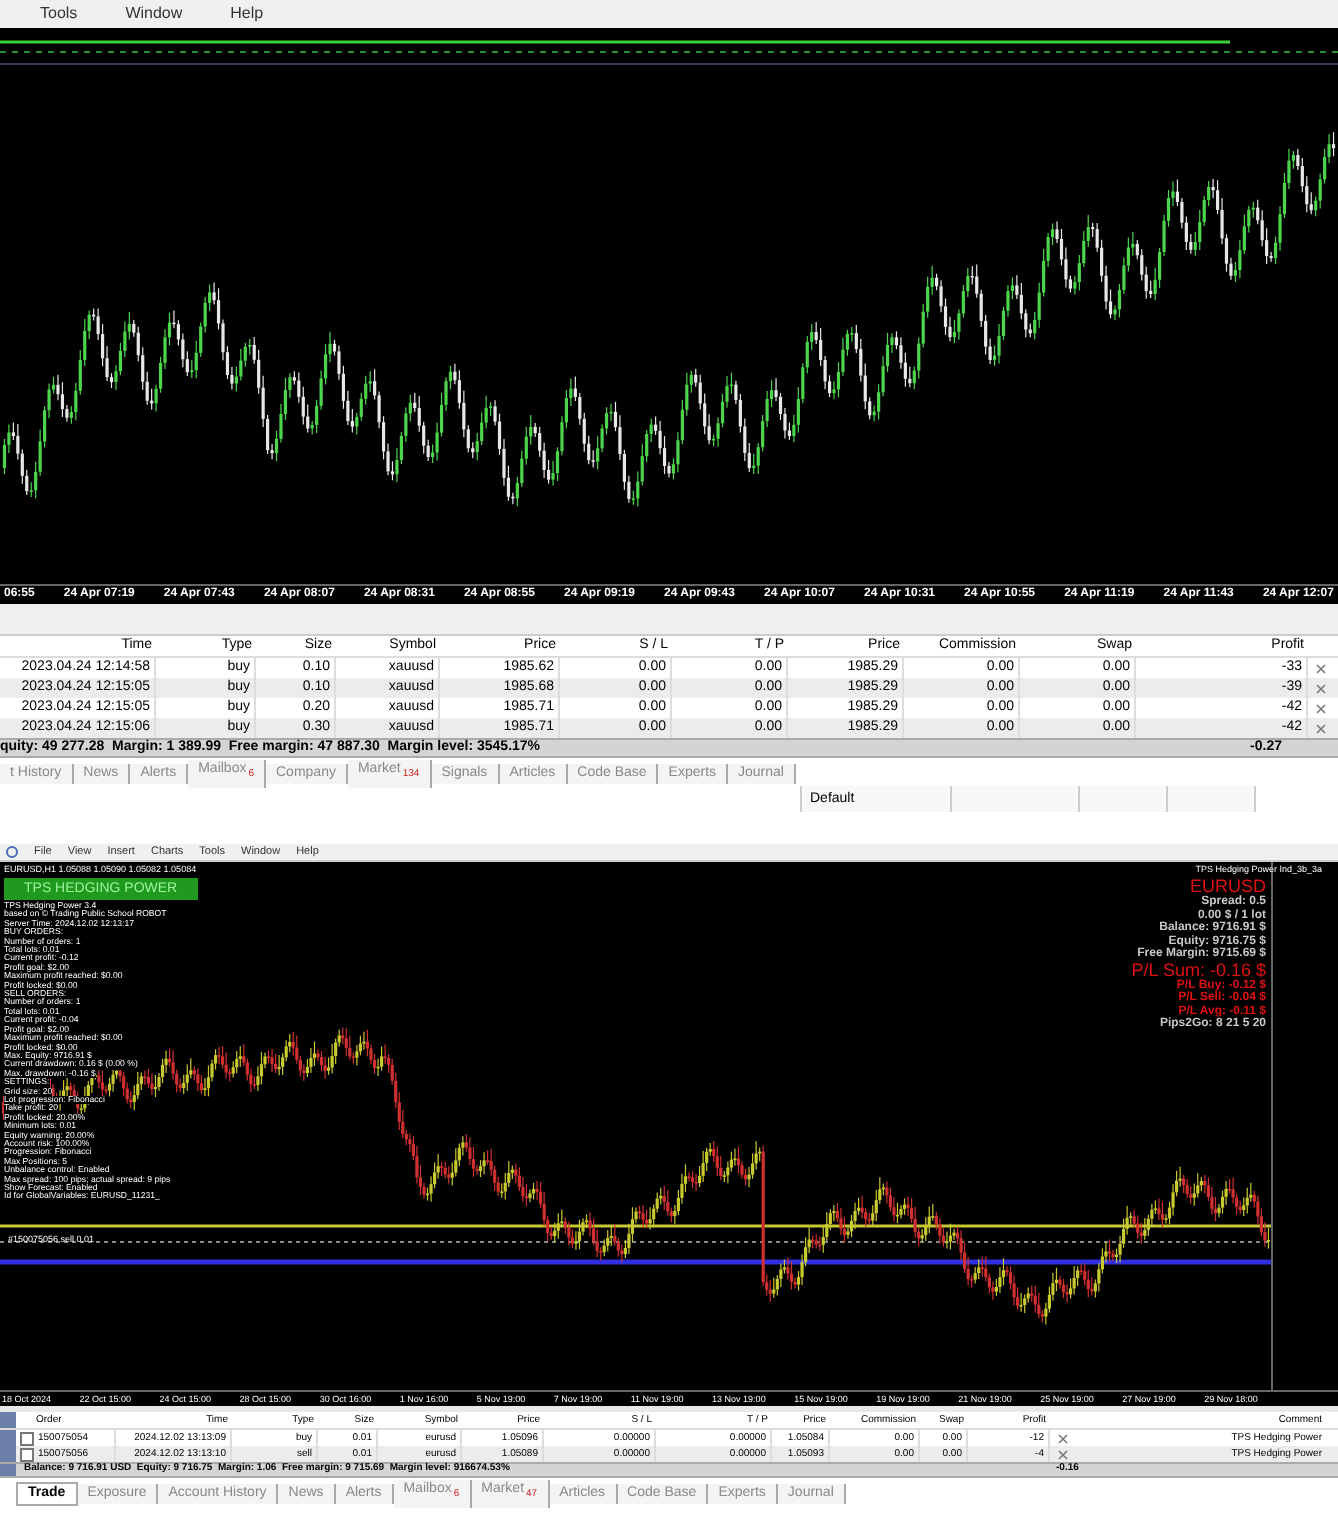 The height and width of the screenshot is (1522, 1338). I want to click on menu-item: Window, so click(154, 14).